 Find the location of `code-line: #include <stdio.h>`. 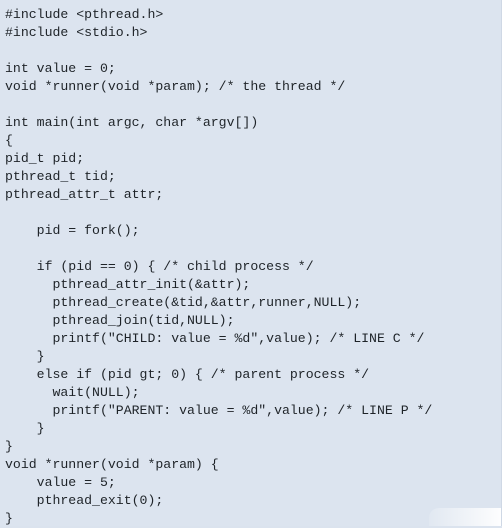

code-line: #include <stdio.h> is located at coordinates (76, 32).